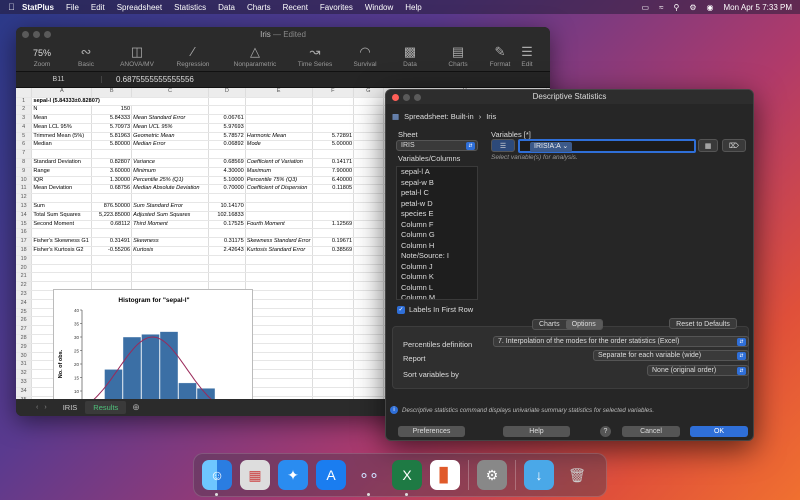  I want to click on cell: Coefficient of Dispersion, so click(279, 189).